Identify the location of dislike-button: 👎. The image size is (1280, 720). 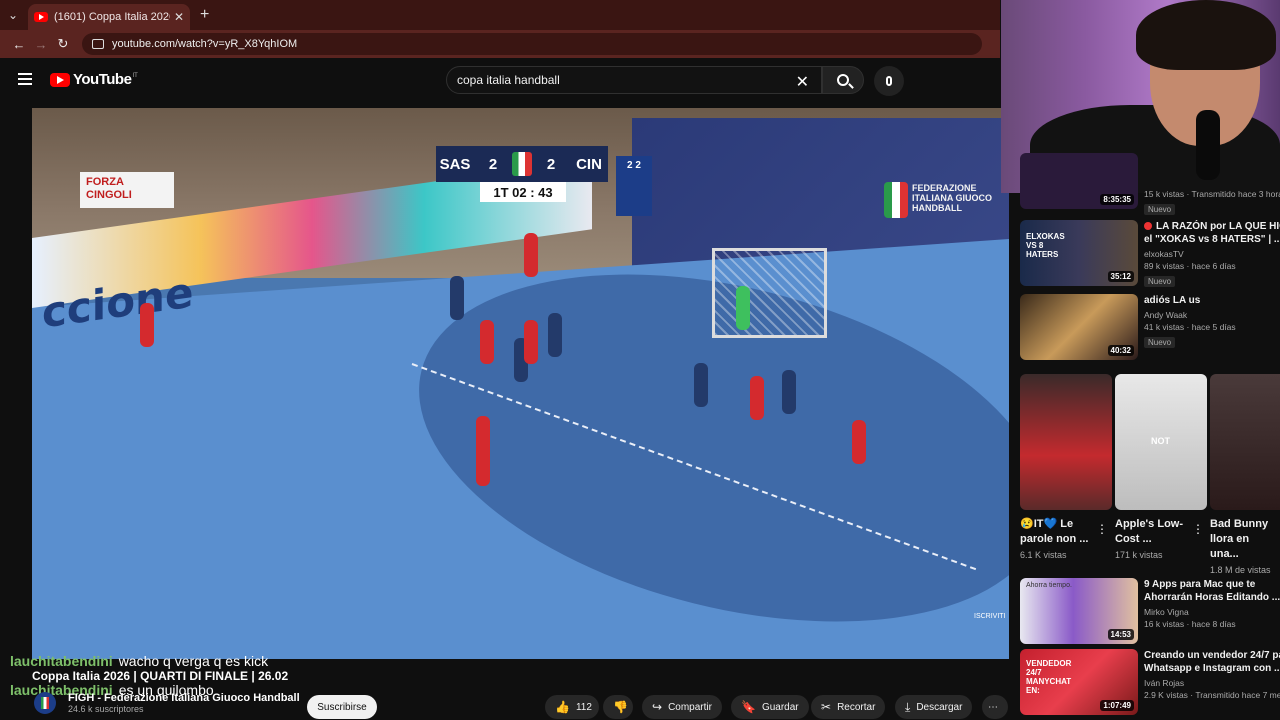
(618, 707).